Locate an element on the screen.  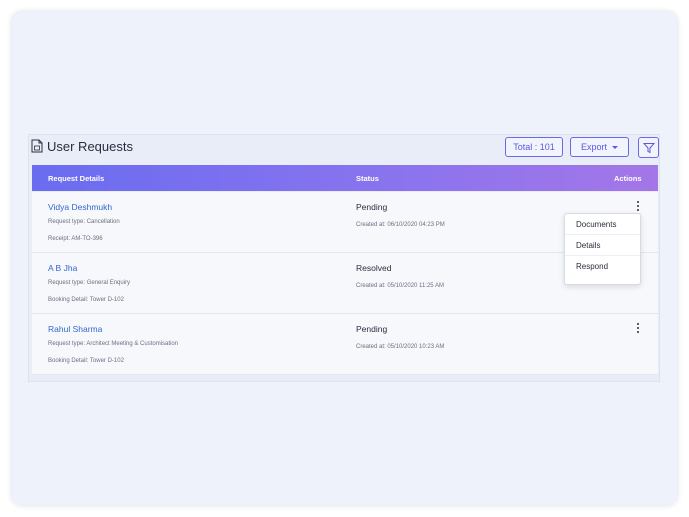
column-header-status: Status is located at coordinates (367, 178).